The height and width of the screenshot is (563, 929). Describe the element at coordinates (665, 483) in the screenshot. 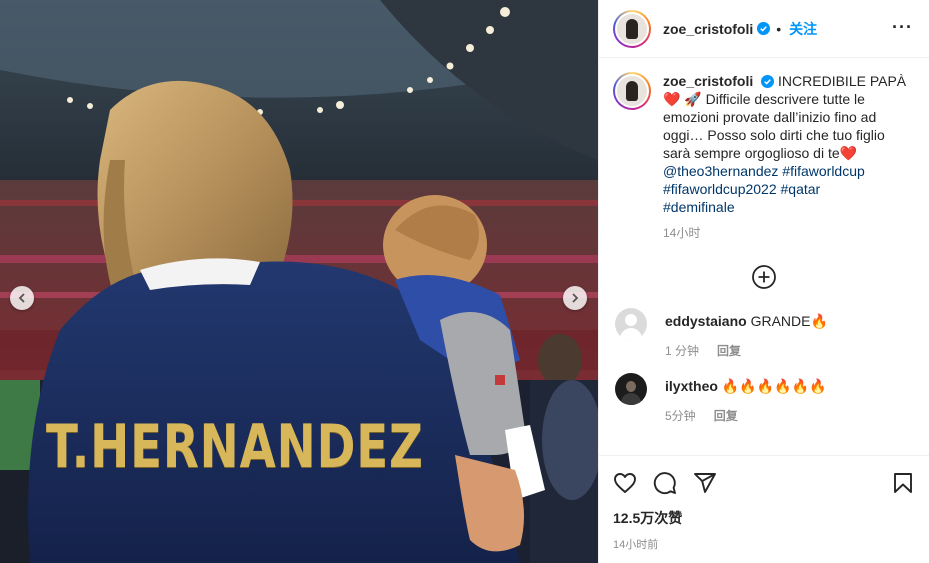

I see `comment-icon` at that location.